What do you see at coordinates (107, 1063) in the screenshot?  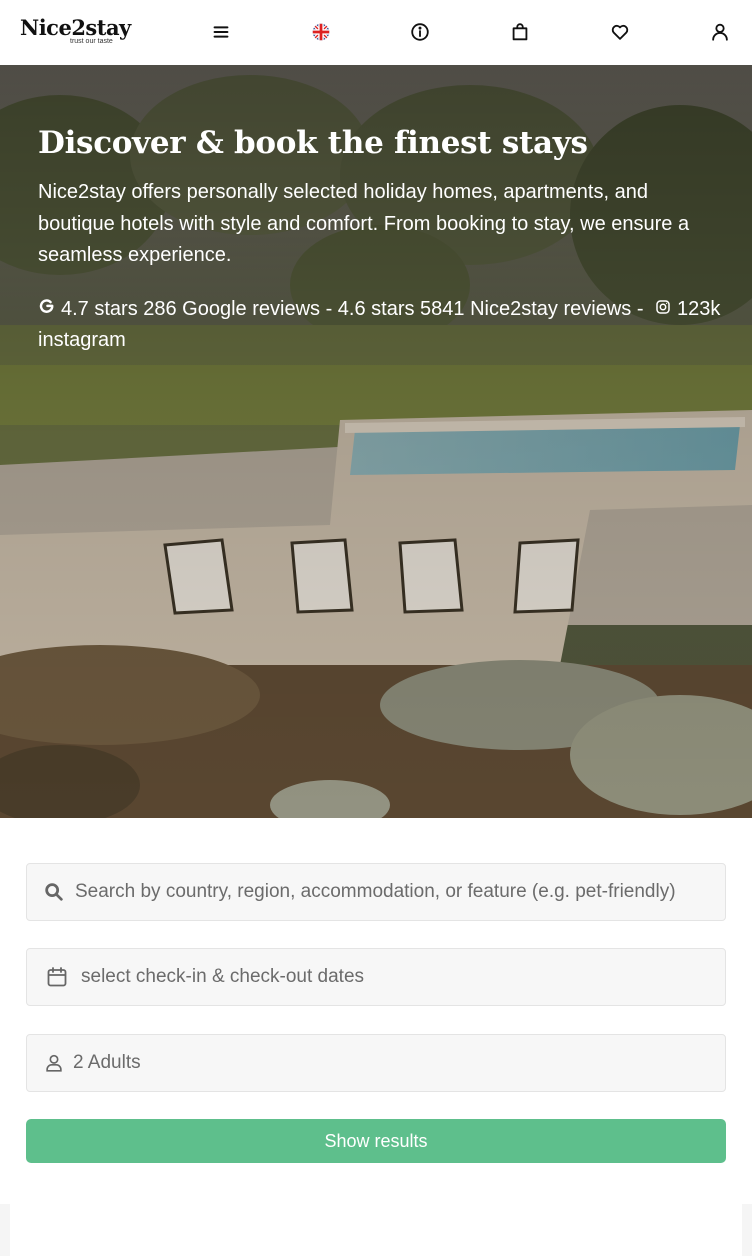 I see `guests-selector: 2 Adults` at bounding box center [107, 1063].